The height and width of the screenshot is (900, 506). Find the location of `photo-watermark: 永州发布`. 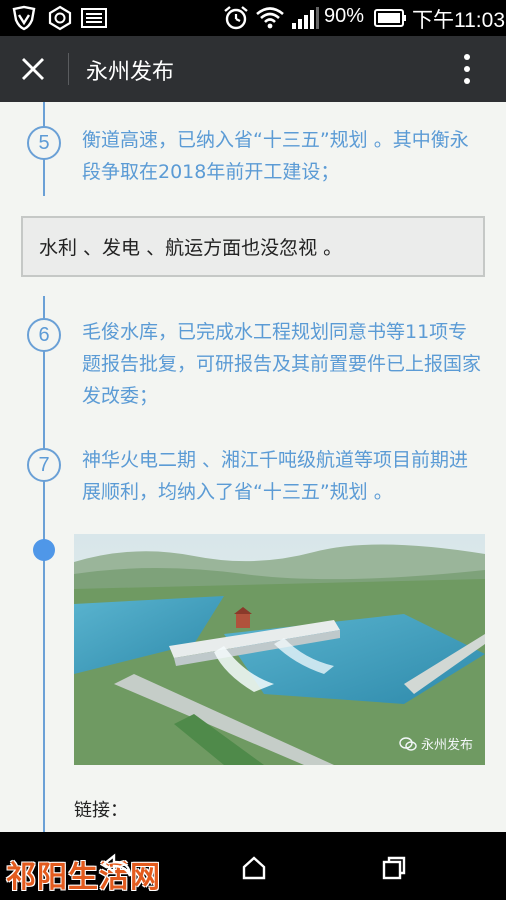

photo-watermark: 永州发布 is located at coordinates (436, 743).